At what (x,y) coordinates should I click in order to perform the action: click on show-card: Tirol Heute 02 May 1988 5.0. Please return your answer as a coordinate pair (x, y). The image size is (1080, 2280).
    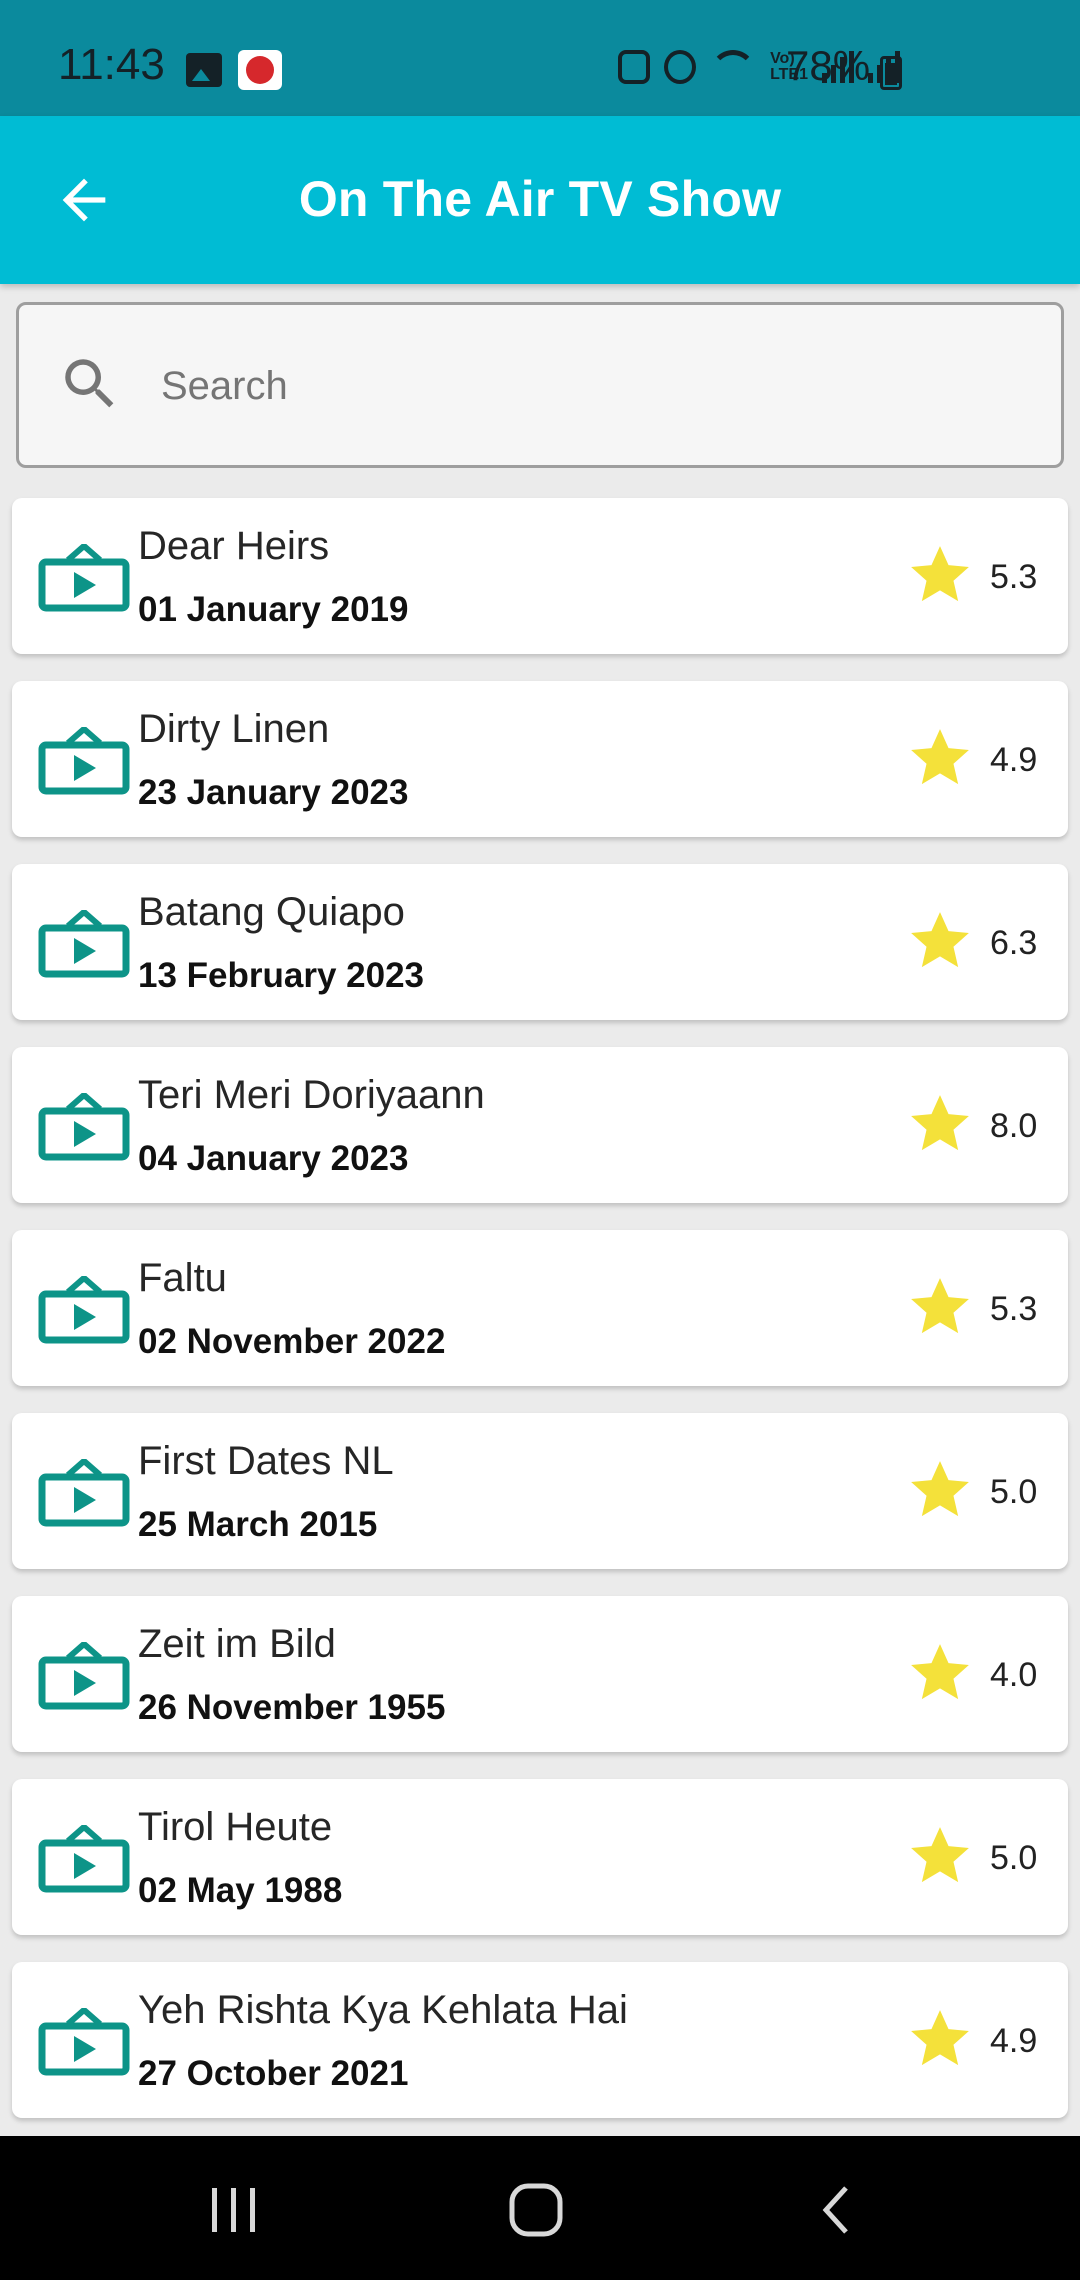
    Looking at the image, I should click on (540, 1857).